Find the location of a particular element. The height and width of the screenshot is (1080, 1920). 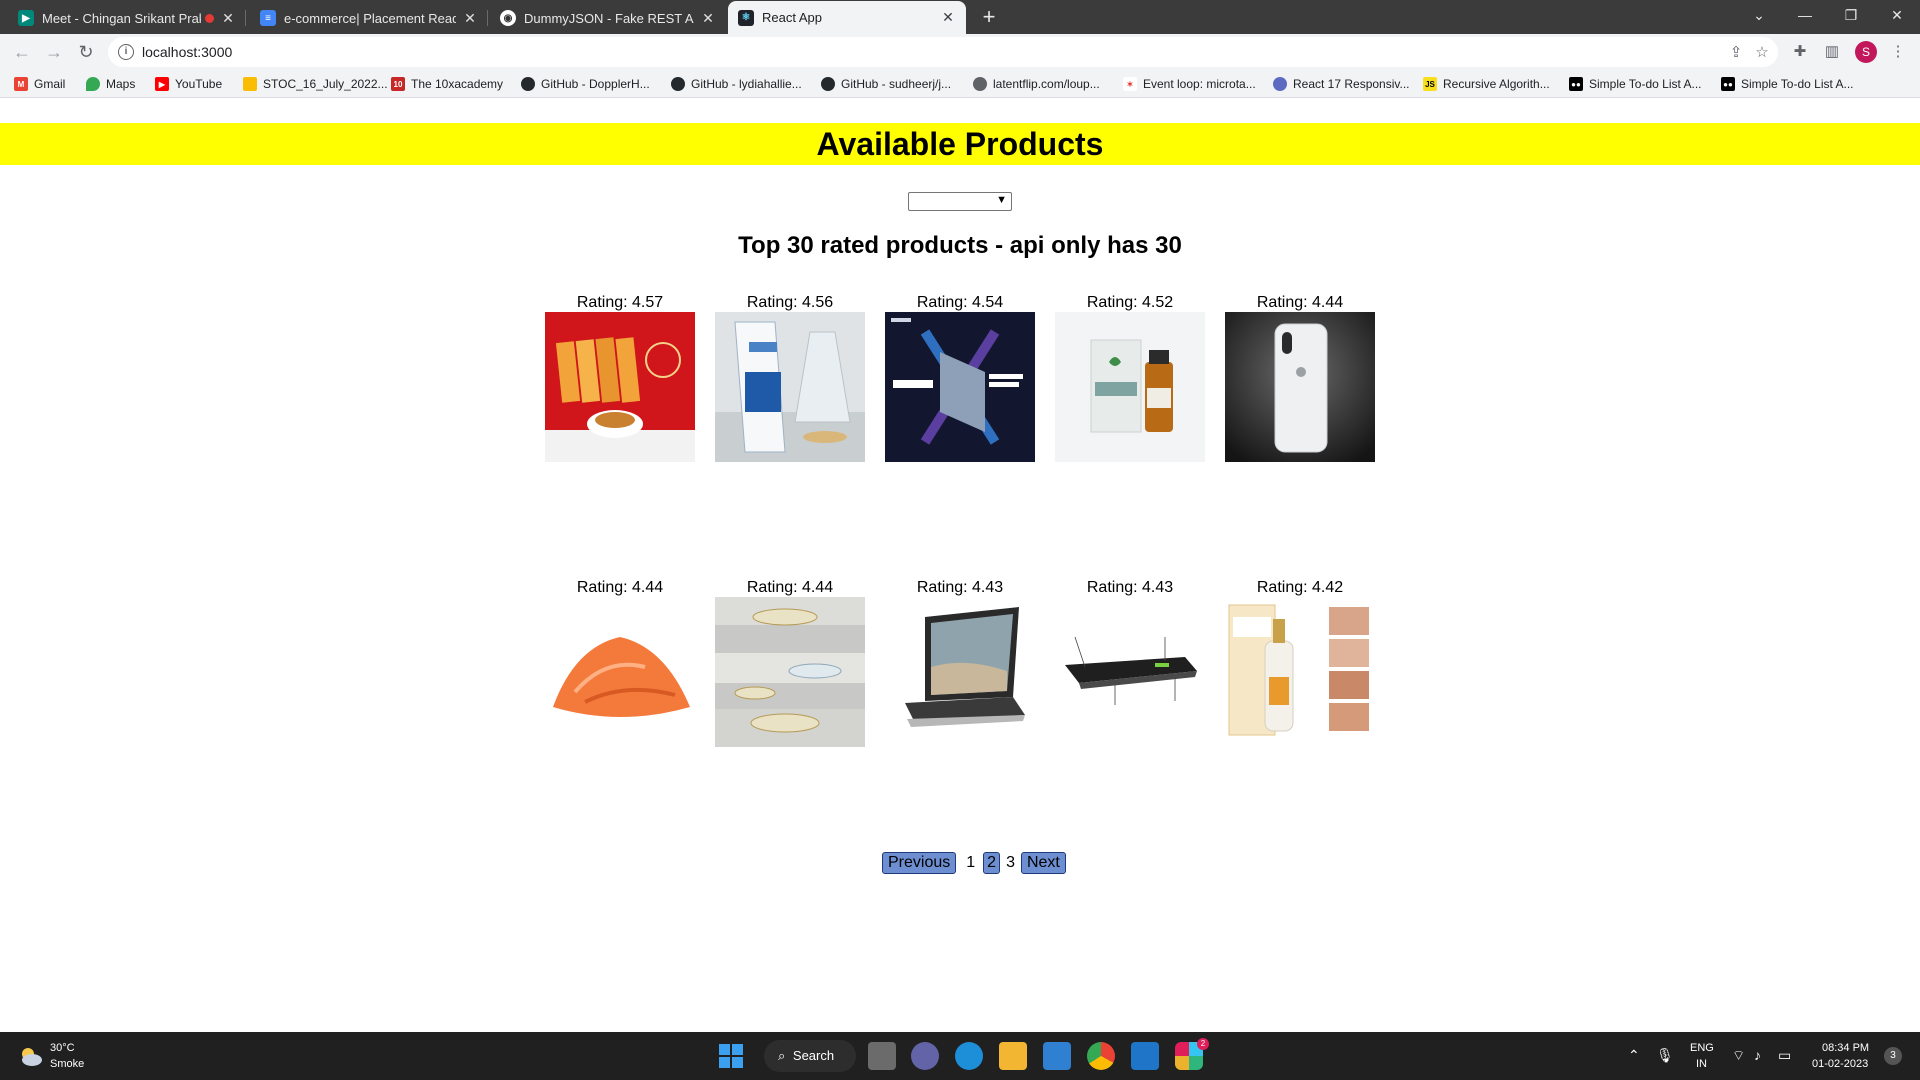

profile-avatar: S is located at coordinates (1866, 52).